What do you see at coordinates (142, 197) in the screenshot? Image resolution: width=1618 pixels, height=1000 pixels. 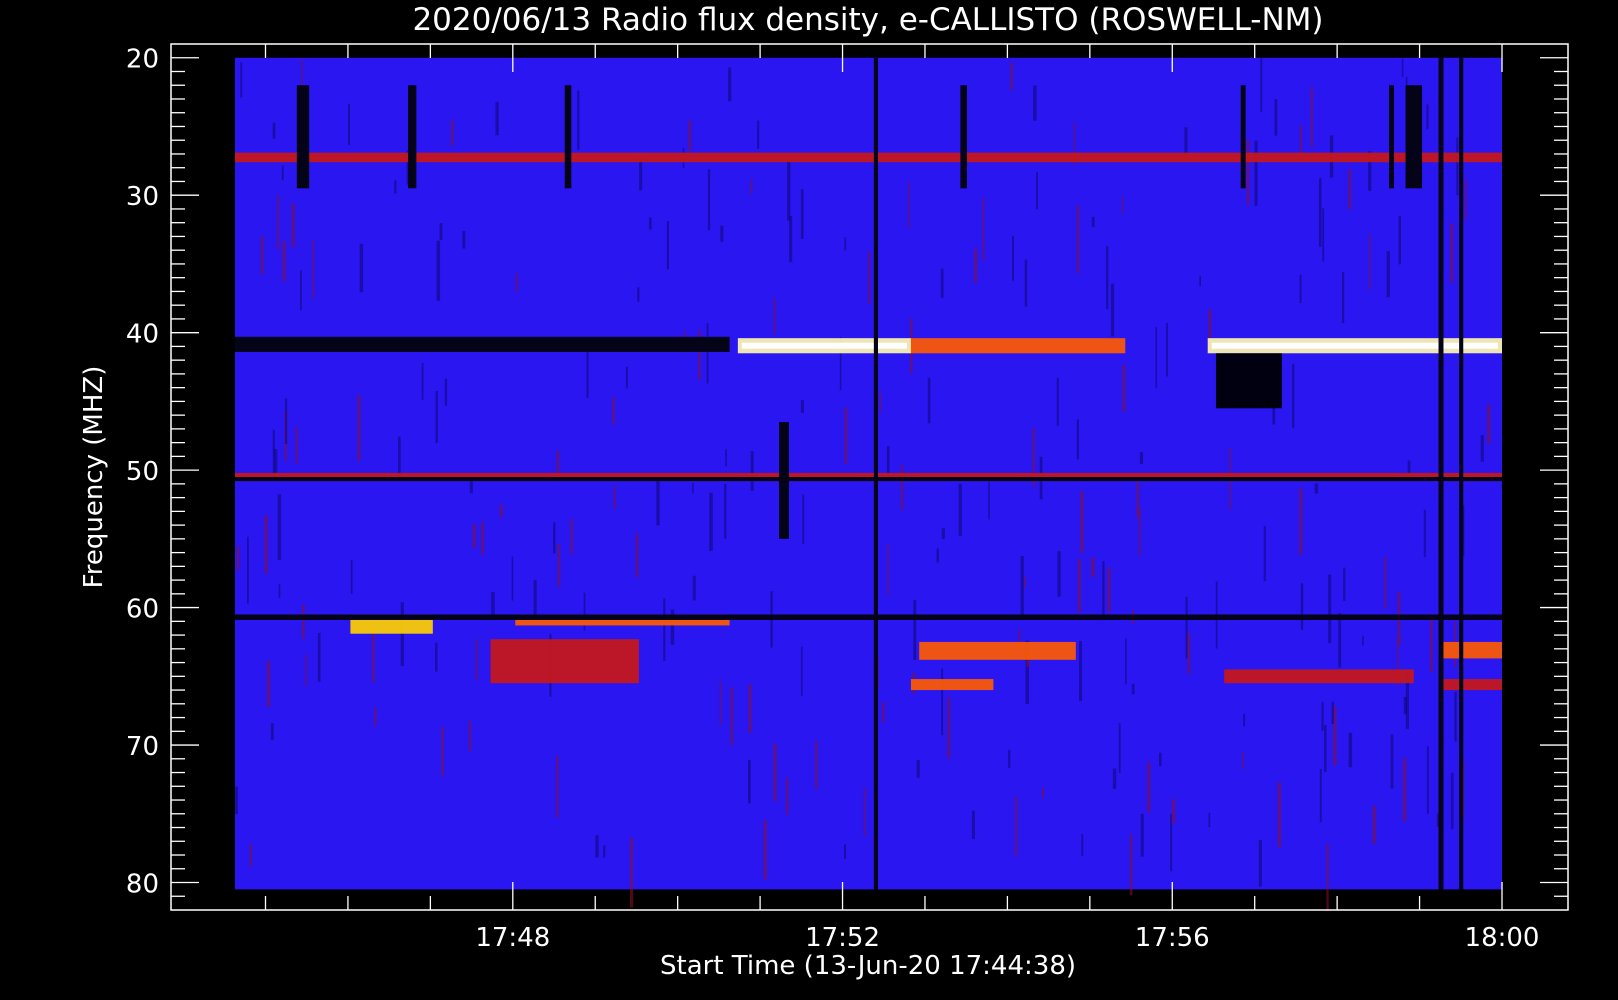 I see `y-tick-label: 30` at bounding box center [142, 197].